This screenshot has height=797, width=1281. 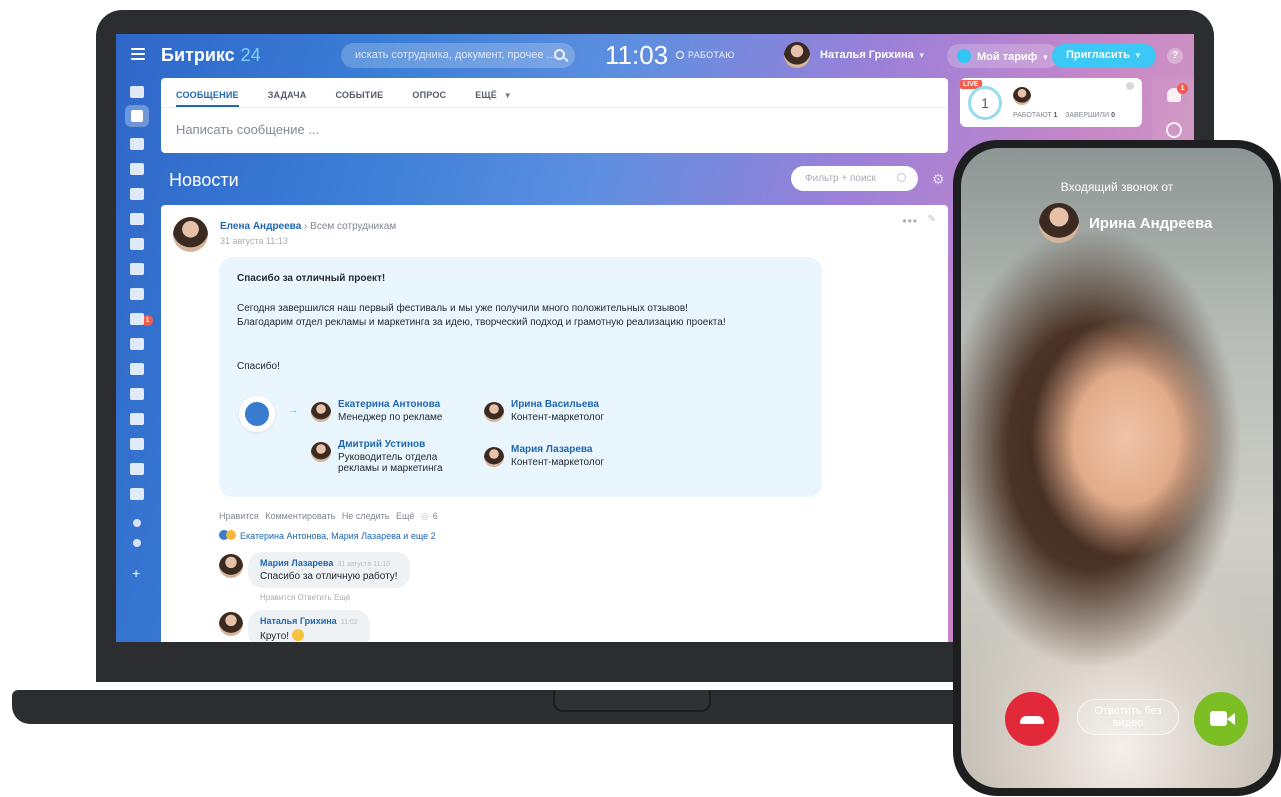 I want to click on sidebar-item-sites, so click(x=137, y=394).